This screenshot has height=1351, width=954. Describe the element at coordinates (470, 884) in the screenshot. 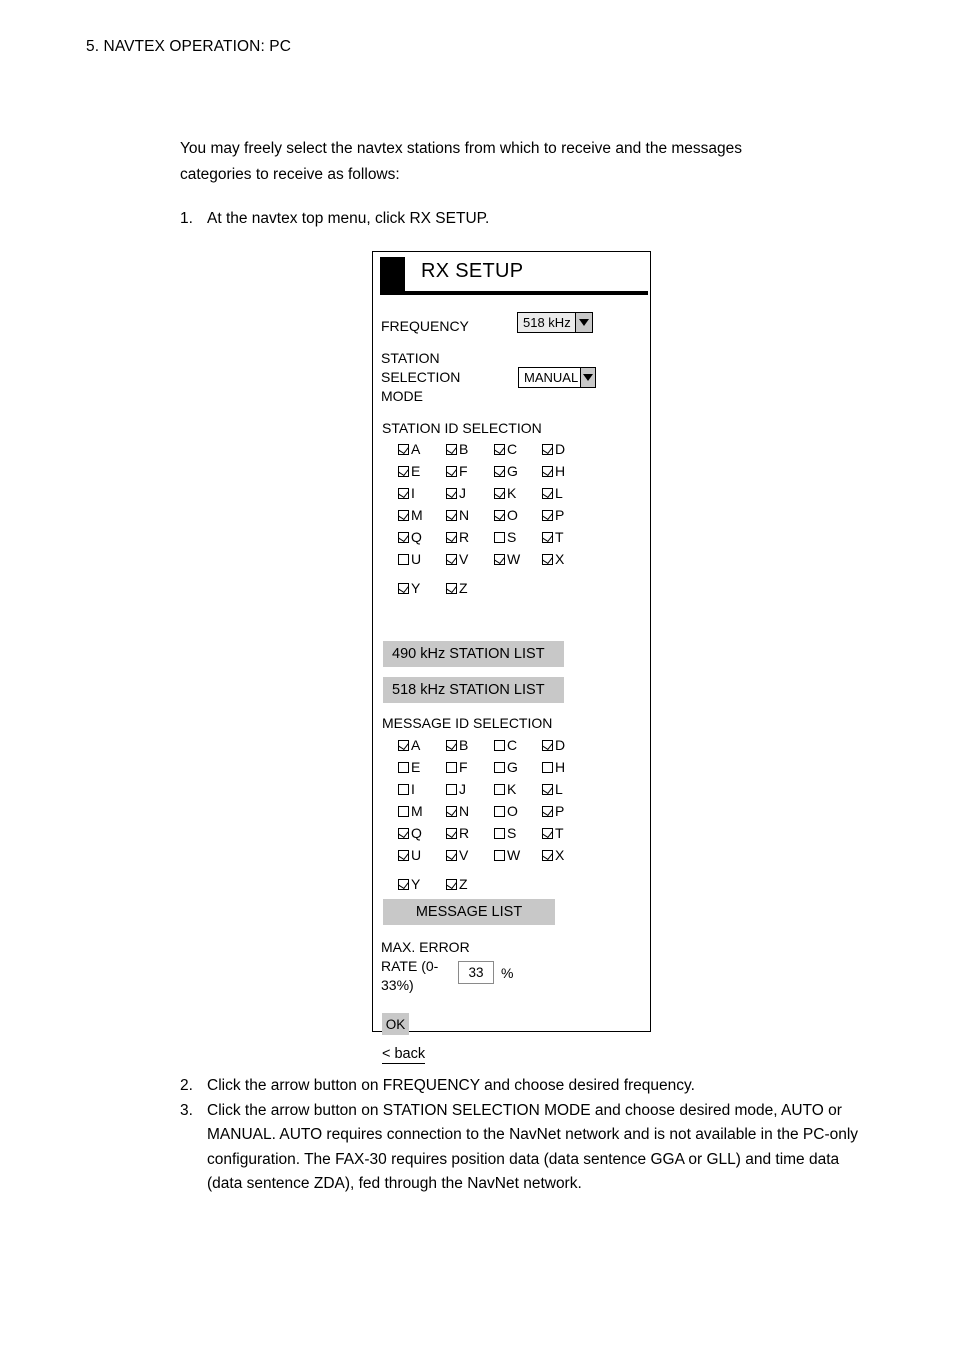

I see `message-checkbox-z: Z` at that location.